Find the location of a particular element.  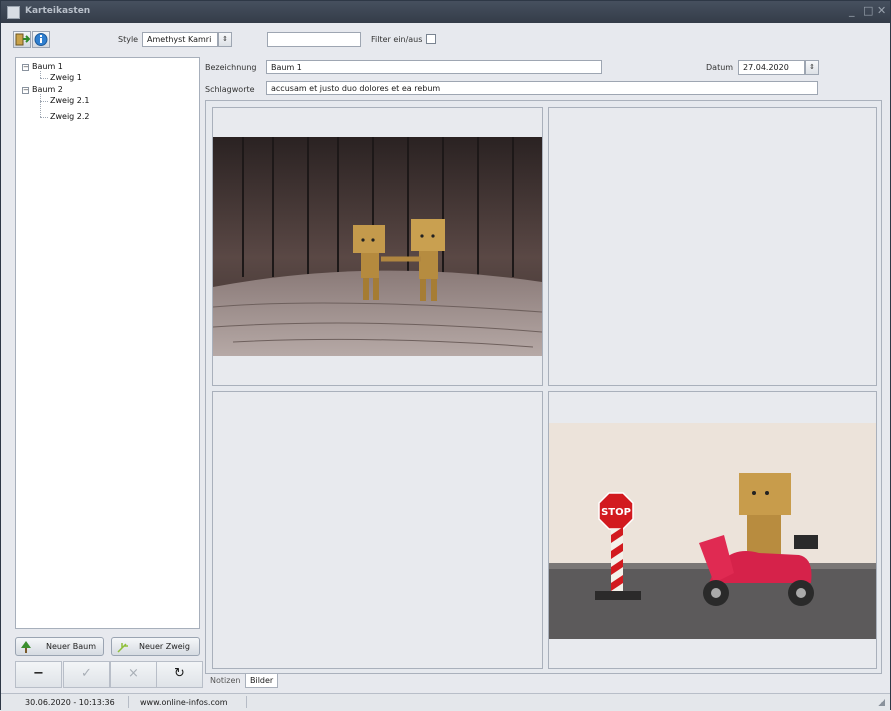

image-cell-4: STOP is located at coordinates (712, 530).